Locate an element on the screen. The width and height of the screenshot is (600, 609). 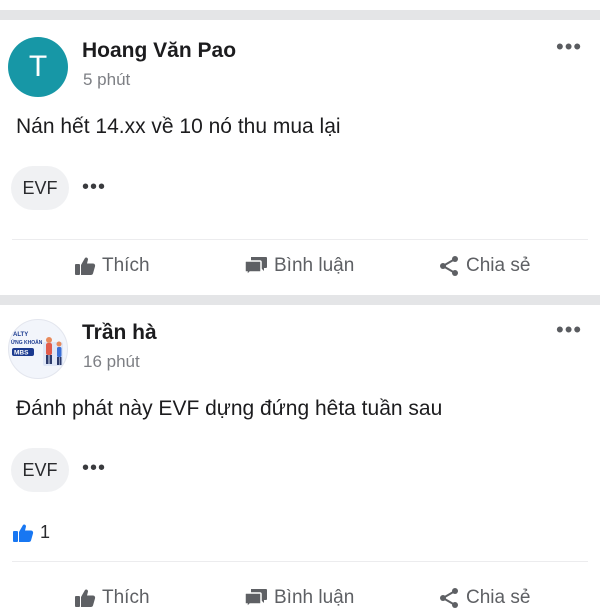
post-time: 5 phút is located at coordinates (107, 79).